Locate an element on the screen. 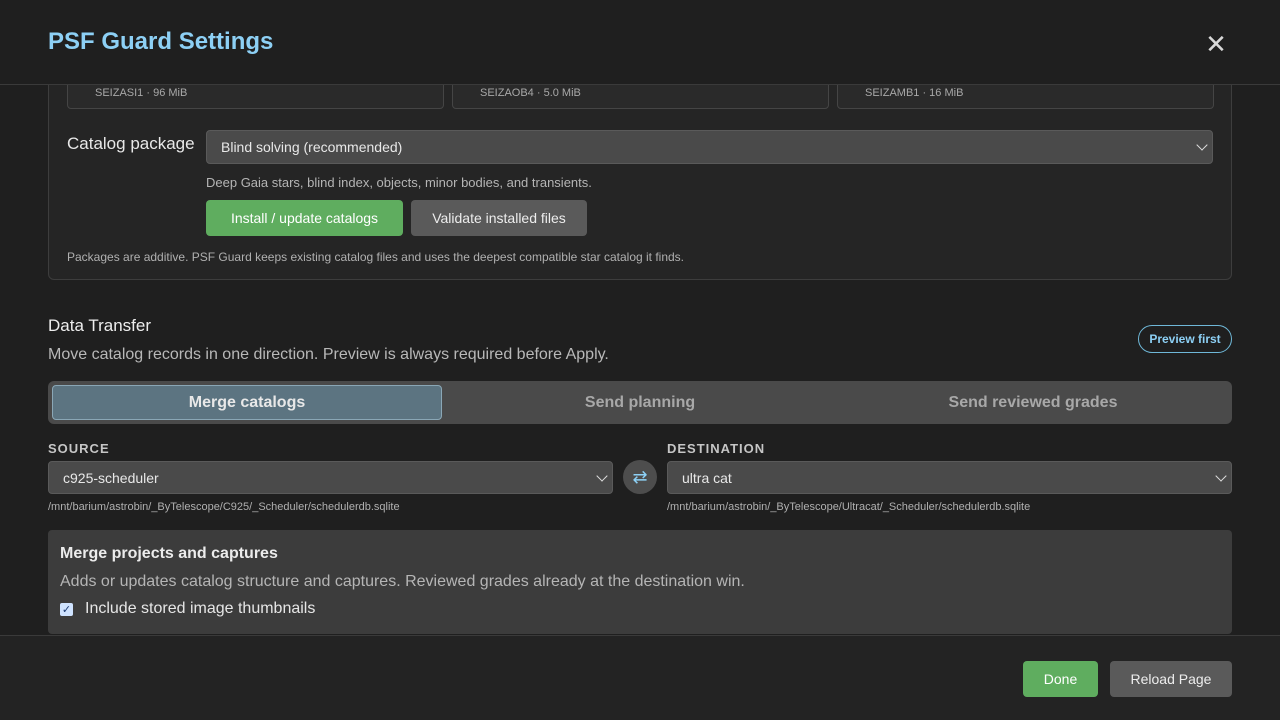 The image size is (1280, 720). include-thumbnails-checkbox: ✓ is located at coordinates (66, 609).